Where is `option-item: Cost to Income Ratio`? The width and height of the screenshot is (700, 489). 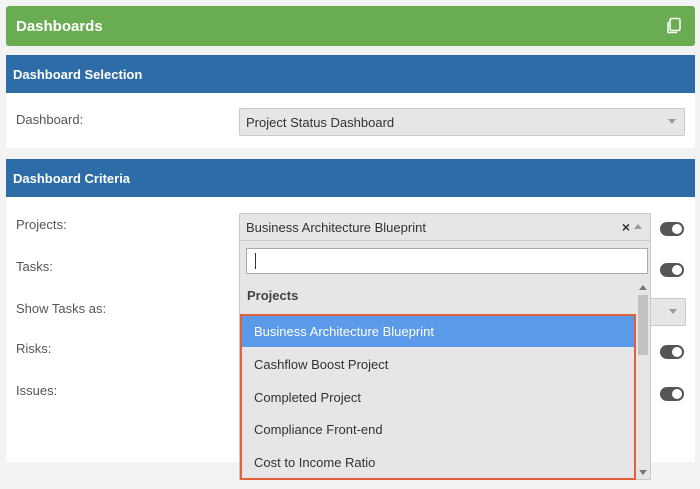
option-item: Cost to Income Ratio is located at coordinates (438, 462).